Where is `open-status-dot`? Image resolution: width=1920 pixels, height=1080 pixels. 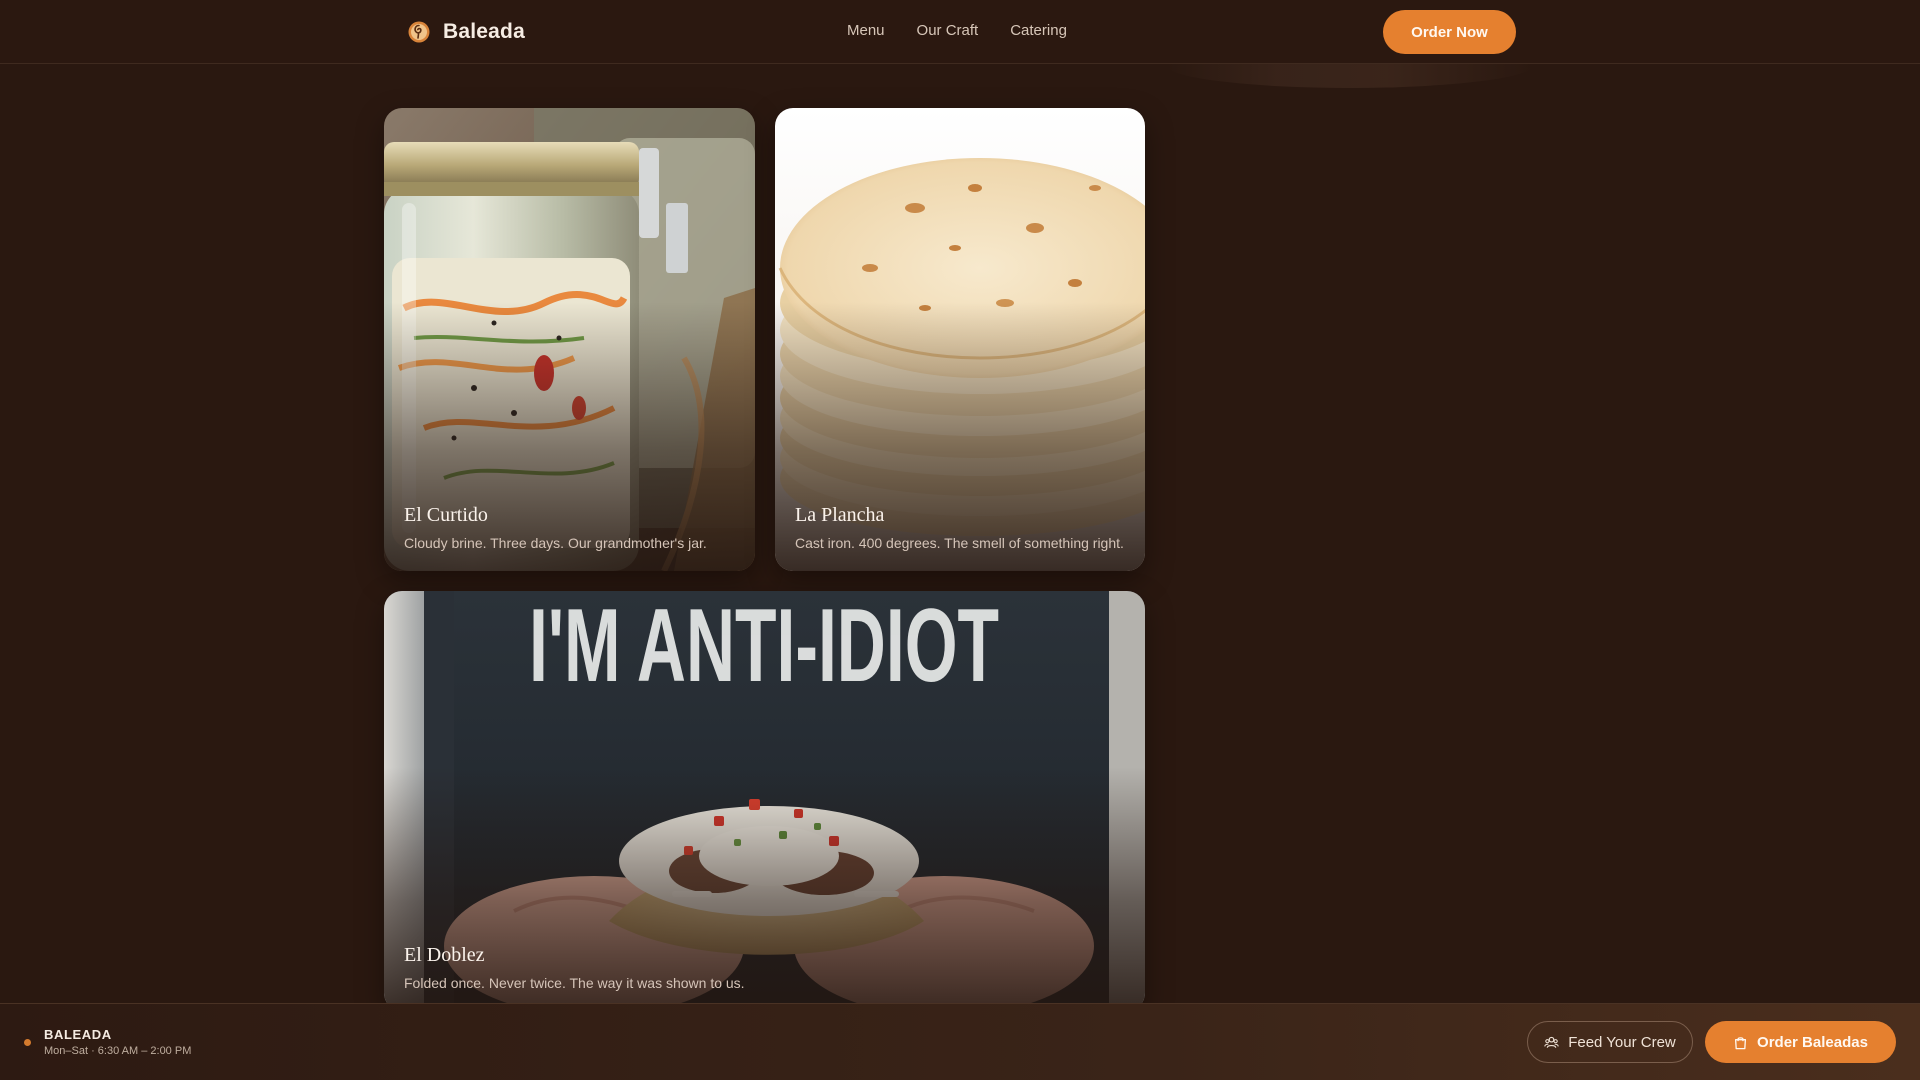
open-status-dot is located at coordinates (27, 1042).